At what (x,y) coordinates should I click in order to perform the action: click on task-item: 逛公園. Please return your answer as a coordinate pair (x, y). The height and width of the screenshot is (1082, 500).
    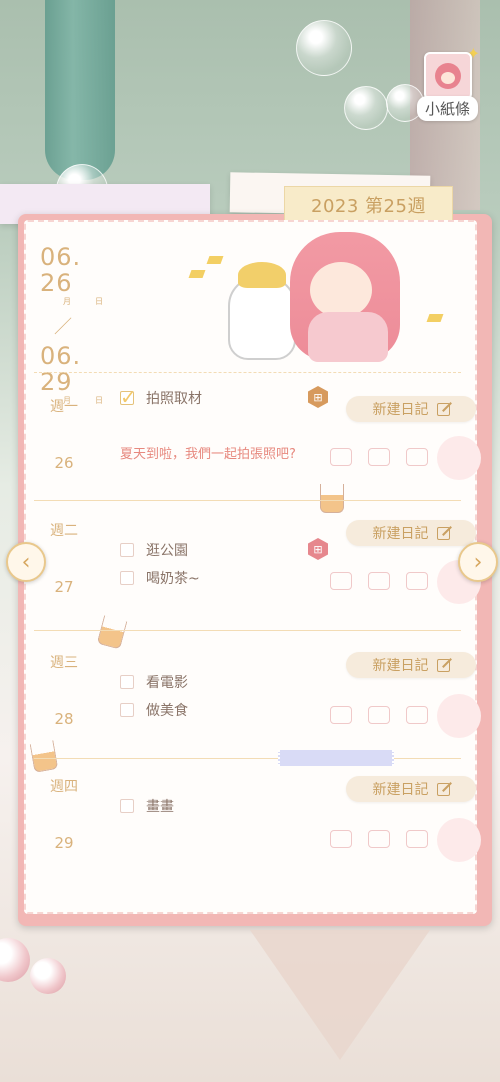
    Looking at the image, I should click on (154, 550).